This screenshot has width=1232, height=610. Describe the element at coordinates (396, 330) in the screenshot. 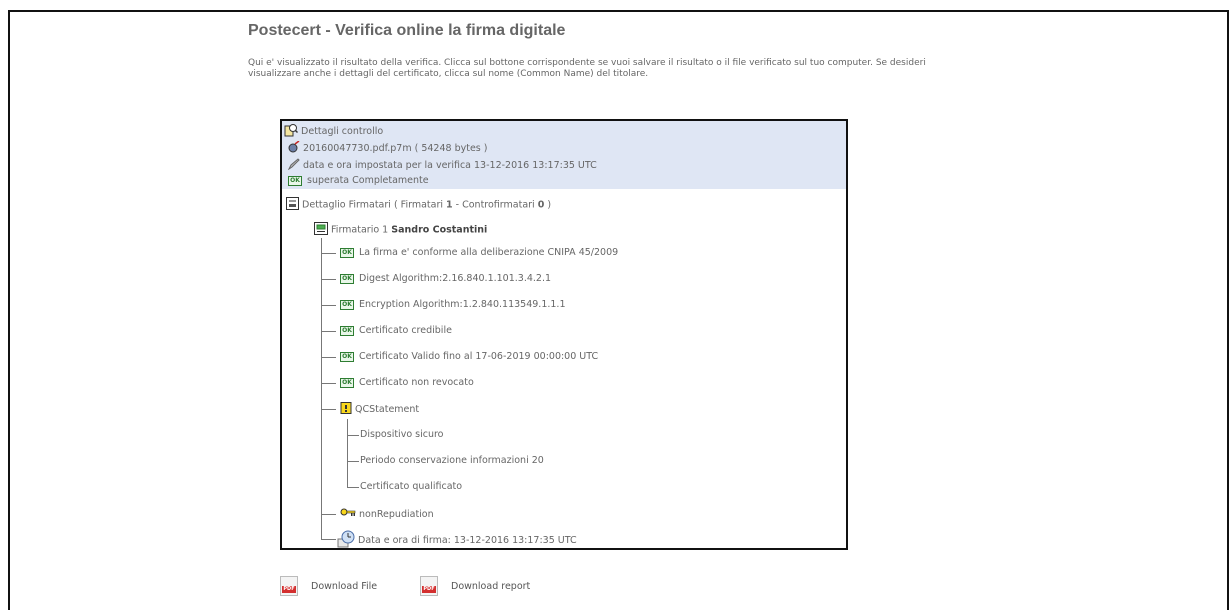

I see `check-item: OK Certificato credibile` at that location.